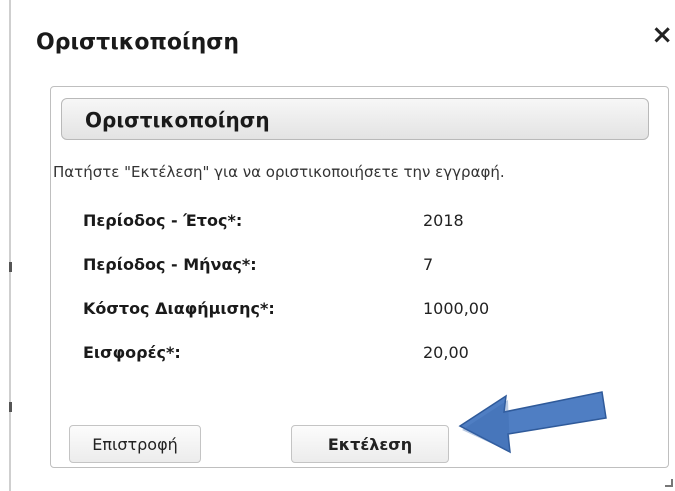  Describe the element at coordinates (177, 120) in the screenshot. I see `panel-header-title: Οριστικοποίηση` at that location.